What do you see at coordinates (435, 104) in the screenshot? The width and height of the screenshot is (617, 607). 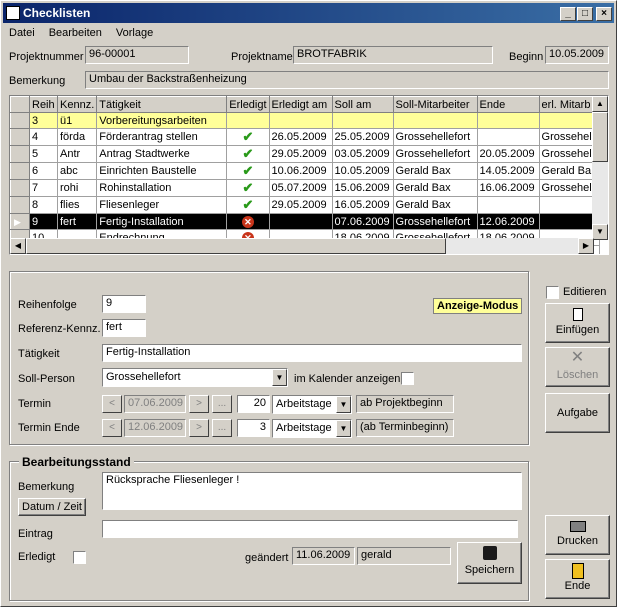 I see `col-soll-mitarbeiter: Soll-Mitarbeiter` at bounding box center [435, 104].